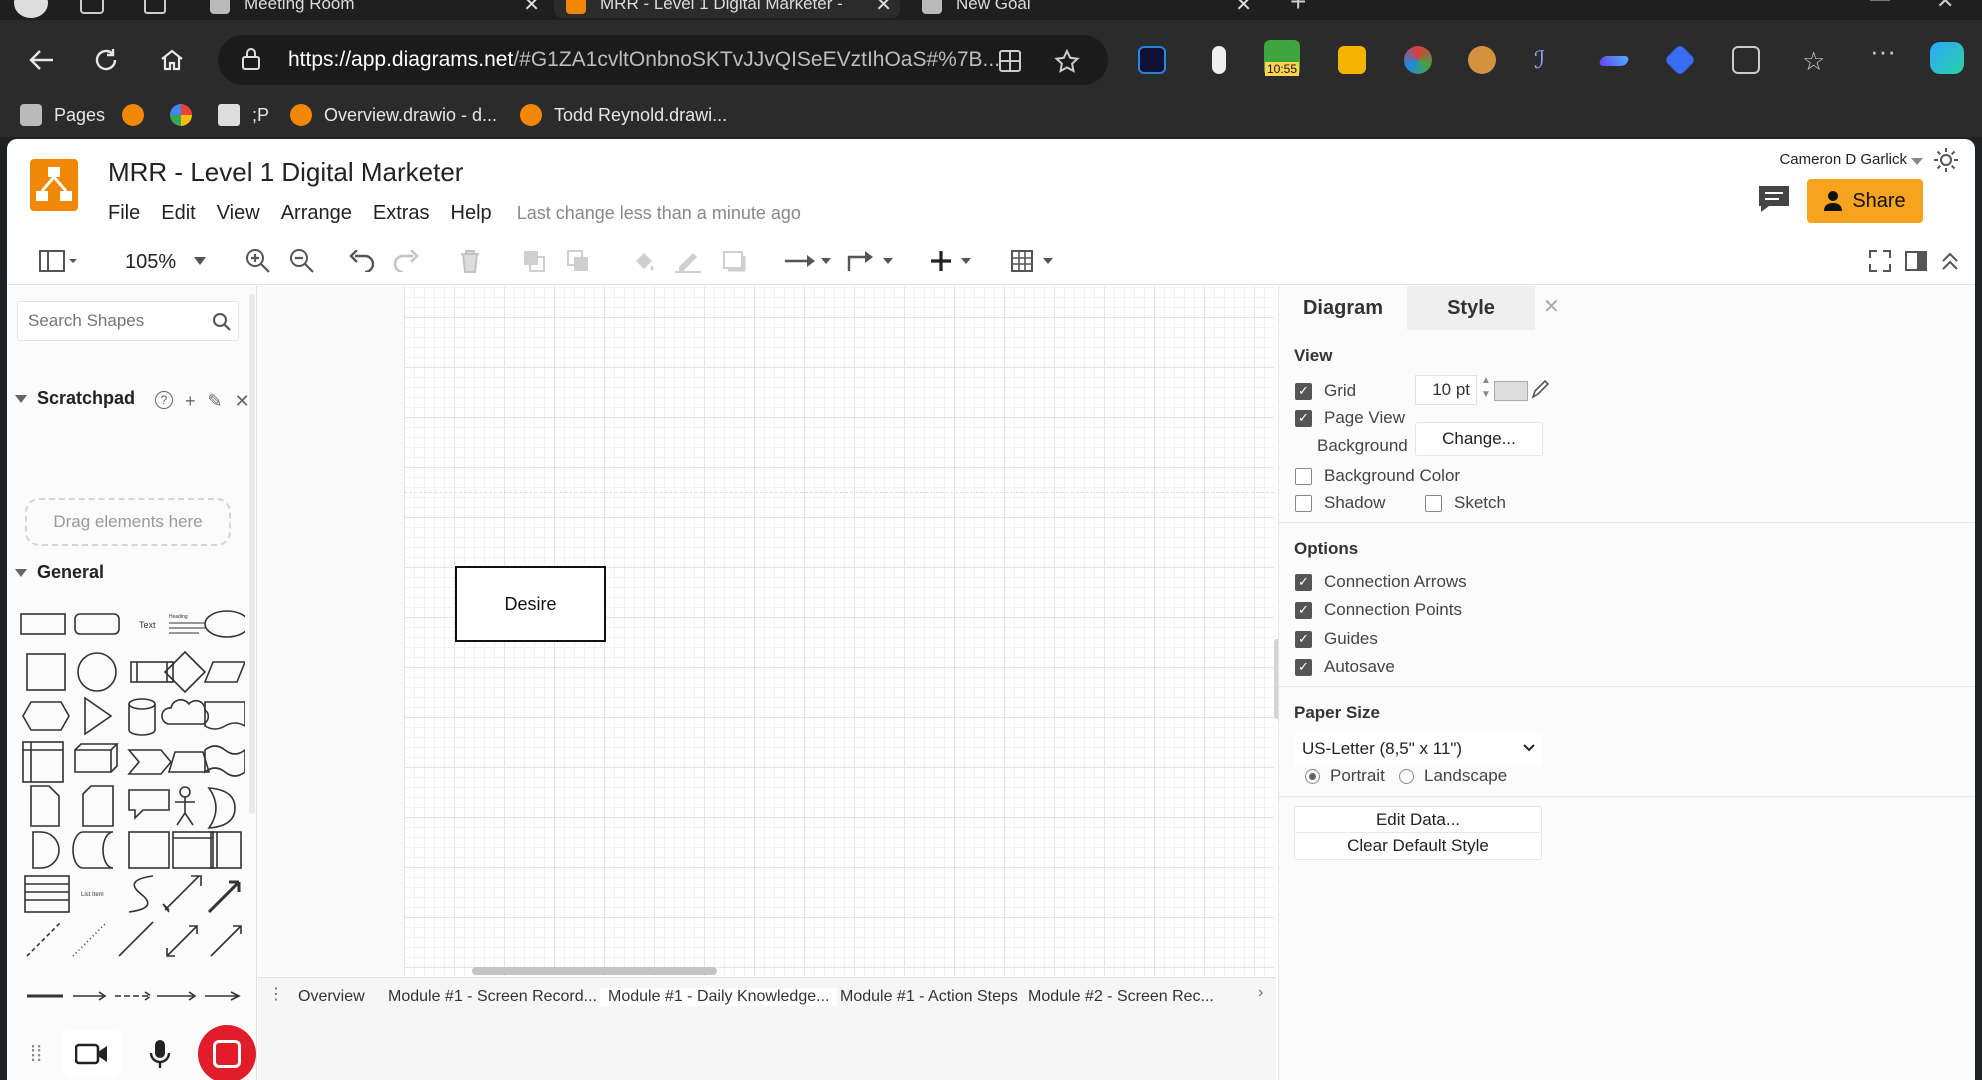 The width and height of the screenshot is (1982, 1080). Describe the element at coordinates (251, 59) in the screenshot. I see `lock-icon` at that location.